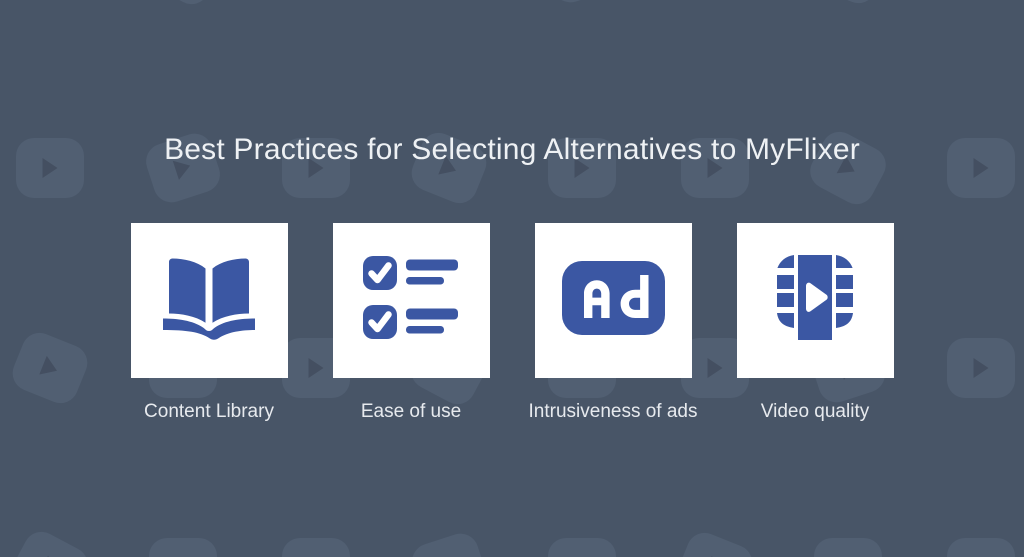 This screenshot has width=1024, height=557. What do you see at coordinates (209, 411) in the screenshot?
I see `feature-label: Content Library` at bounding box center [209, 411].